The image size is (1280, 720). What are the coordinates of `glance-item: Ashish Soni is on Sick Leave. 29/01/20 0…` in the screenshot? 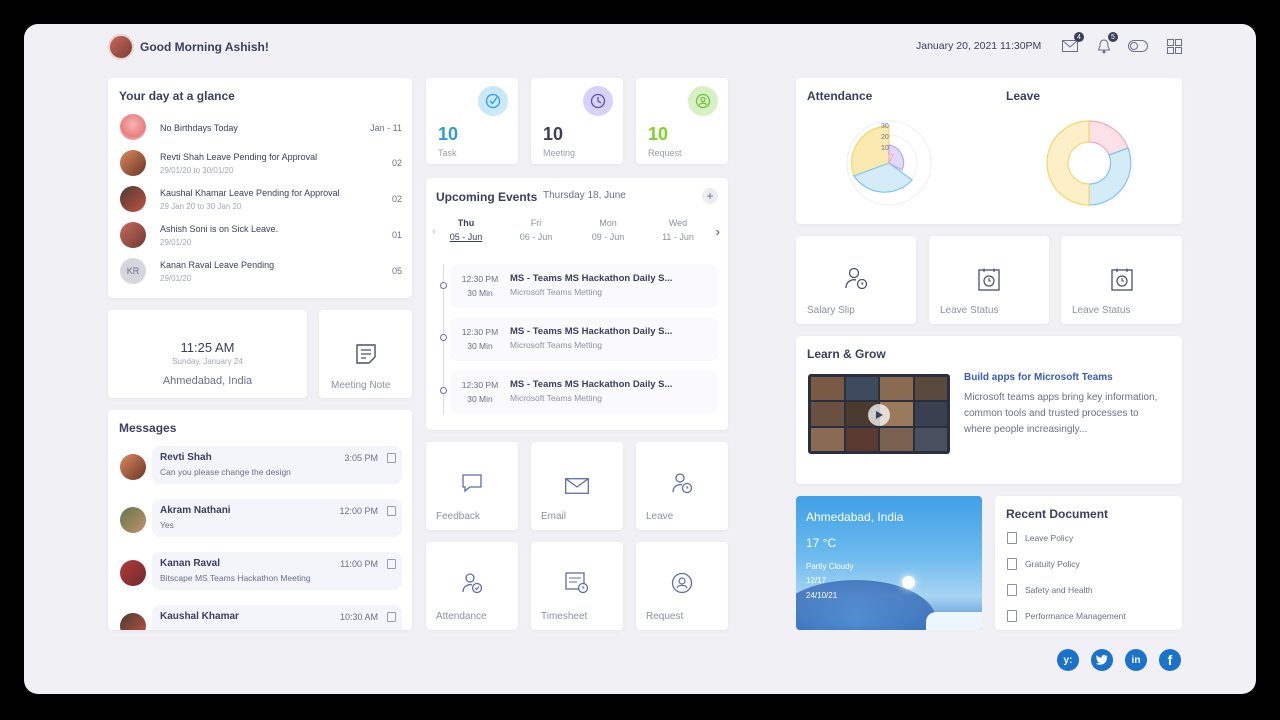 It's located at (260, 237).